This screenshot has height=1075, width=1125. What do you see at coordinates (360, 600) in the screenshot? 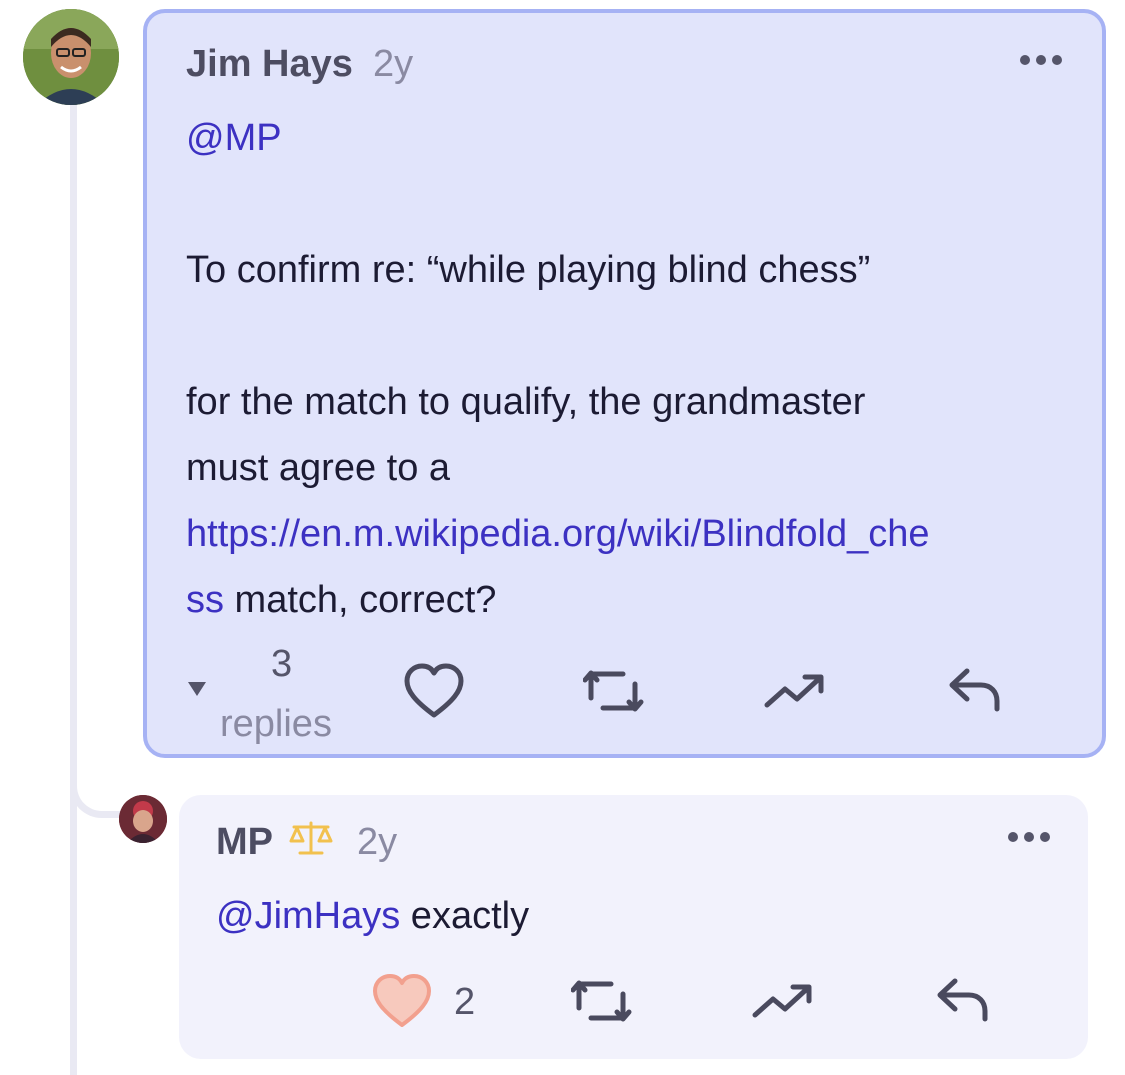
I see `body-line: match, correct?` at bounding box center [360, 600].